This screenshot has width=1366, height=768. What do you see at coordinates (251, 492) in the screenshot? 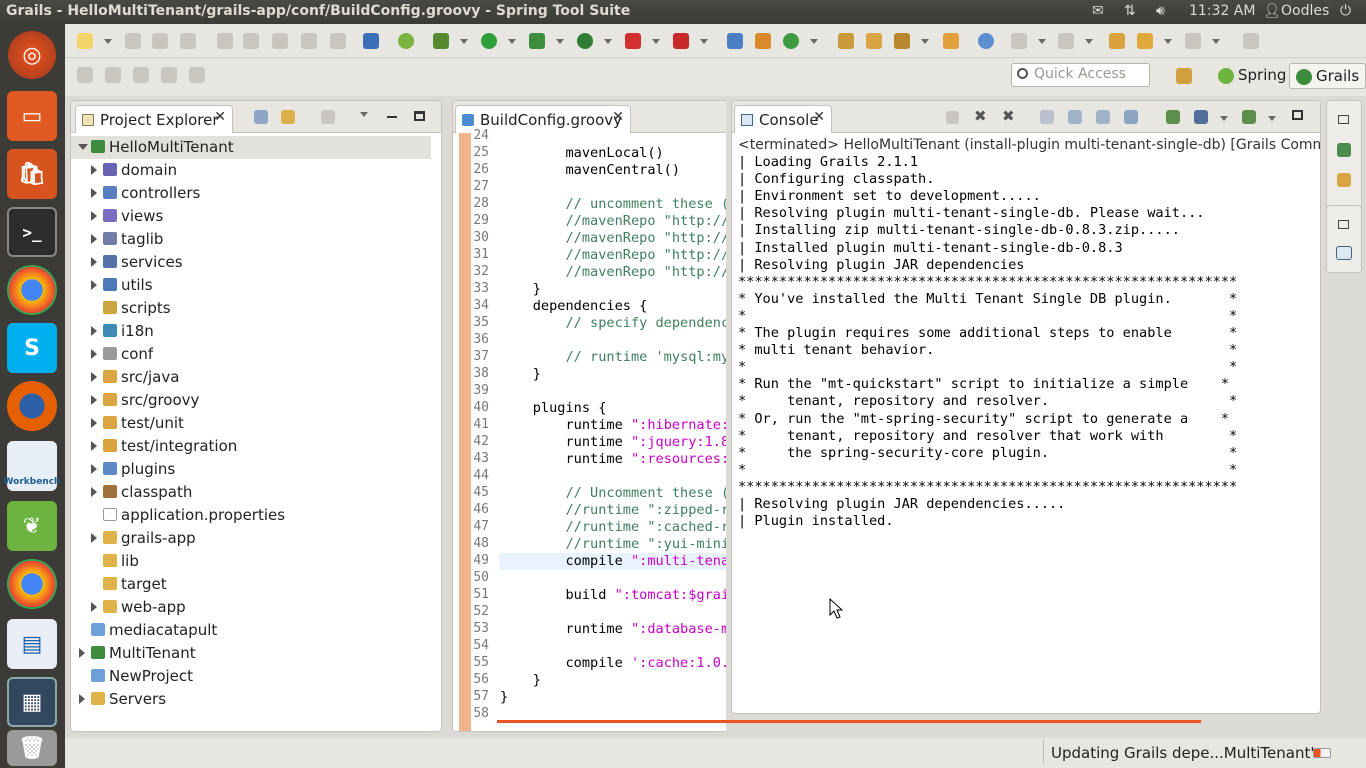
I see `tree-item: classpath` at bounding box center [251, 492].